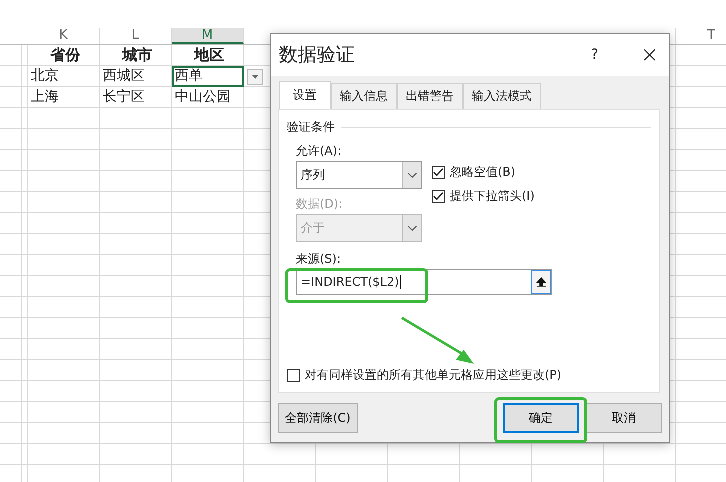  I want to click on field-label: 来源(S):, so click(319, 259).